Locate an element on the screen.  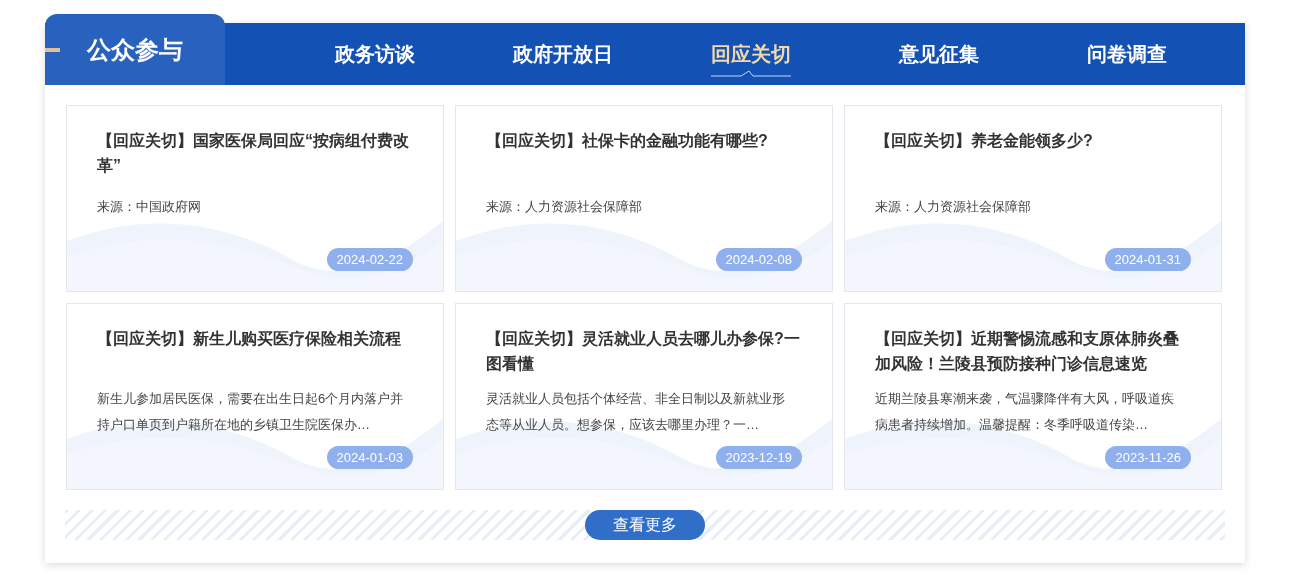
nav-tab: 问卷调查 is located at coordinates (1127, 54).